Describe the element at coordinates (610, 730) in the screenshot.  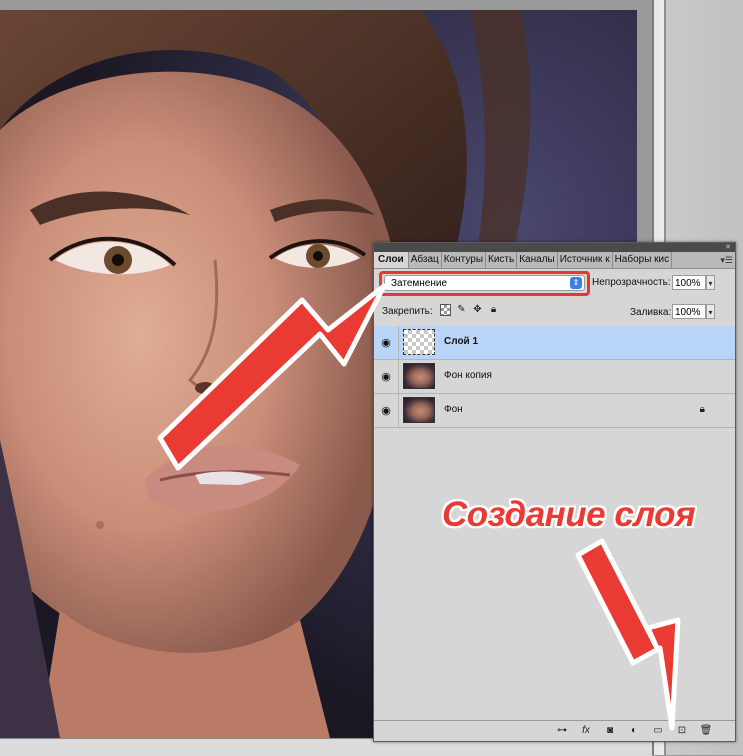
I see `mask-icon: ◙` at that location.